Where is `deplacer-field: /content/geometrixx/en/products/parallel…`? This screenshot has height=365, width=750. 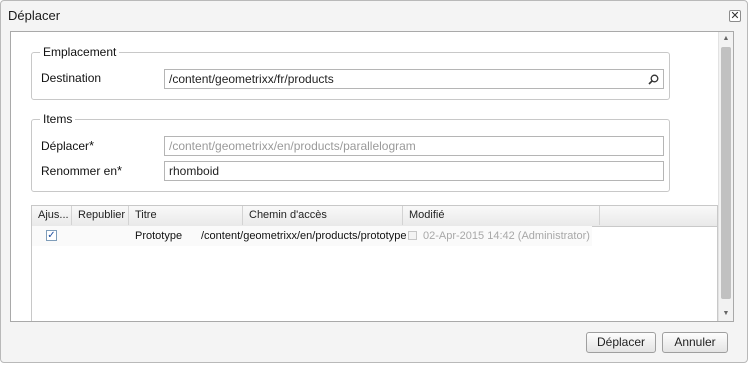
deplacer-field: /content/geometrixx/en/products/parallel… is located at coordinates (414, 146).